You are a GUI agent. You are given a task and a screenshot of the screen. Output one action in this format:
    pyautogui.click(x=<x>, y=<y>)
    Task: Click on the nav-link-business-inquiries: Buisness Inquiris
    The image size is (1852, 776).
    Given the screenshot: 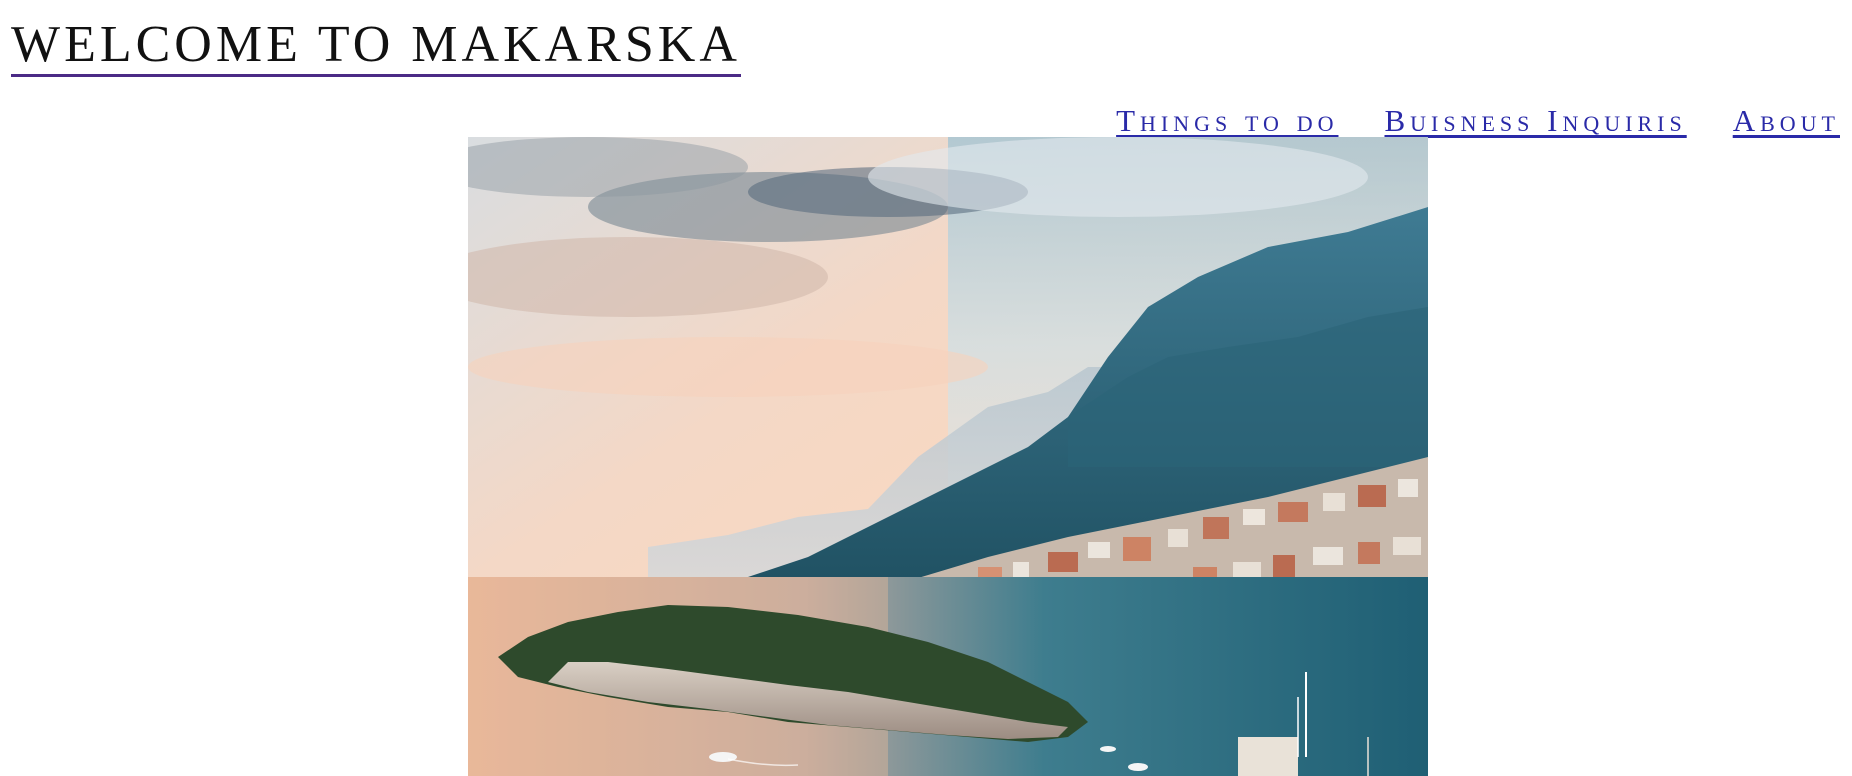 What is the action you would take?
    pyautogui.click(x=1535, y=121)
    